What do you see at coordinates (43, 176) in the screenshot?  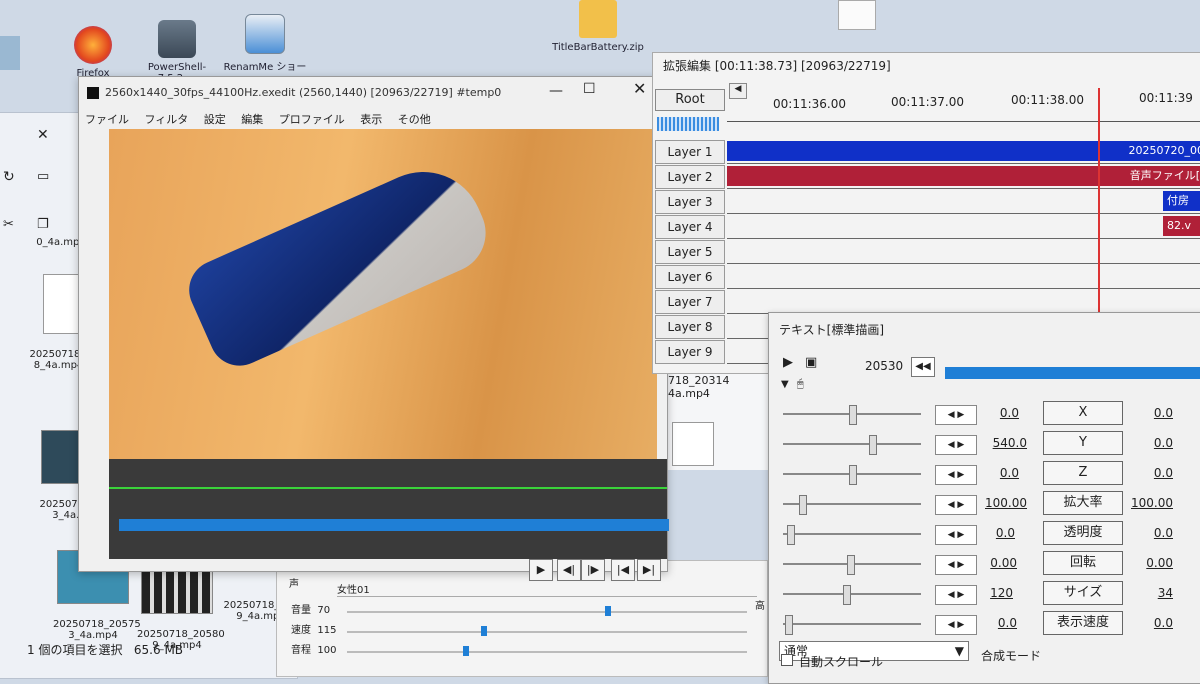 I see `monitor-icon: ▭` at bounding box center [43, 176].